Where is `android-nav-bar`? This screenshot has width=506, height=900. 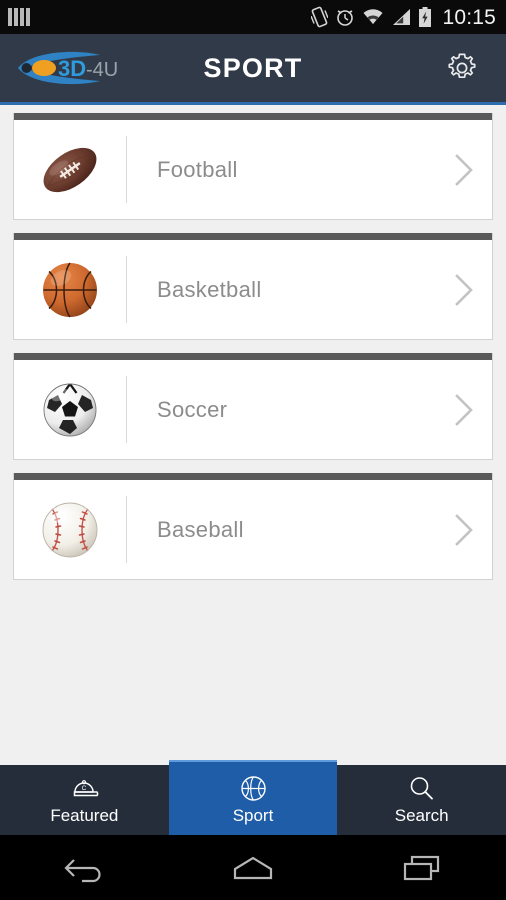
android-nav-bar is located at coordinates (253, 867).